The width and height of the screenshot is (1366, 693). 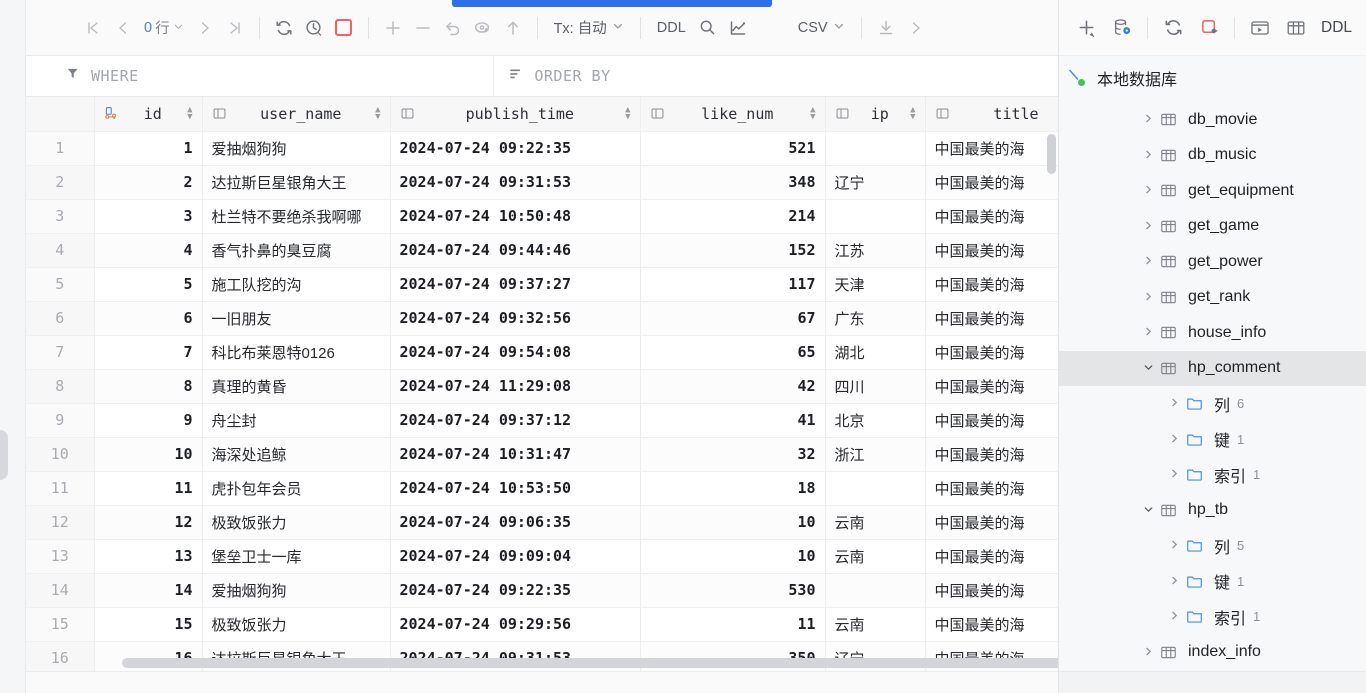 What do you see at coordinates (515, 352) in the screenshot?
I see `cell-publish_time: 2024-07-24 09:54:08` at bounding box center [515, 352].